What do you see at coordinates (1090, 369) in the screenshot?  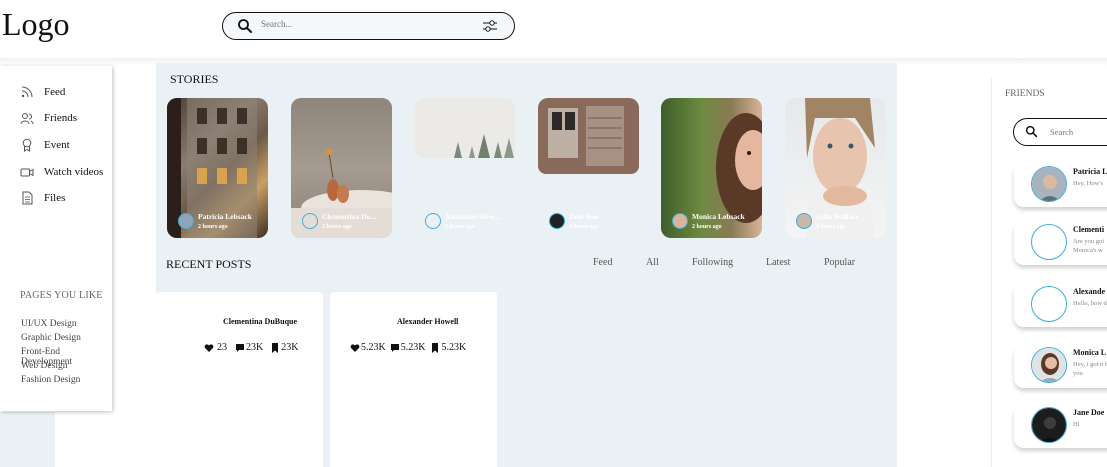 I see `friend-message: Hey, i got n for you` at bounding box center [1090, 369].